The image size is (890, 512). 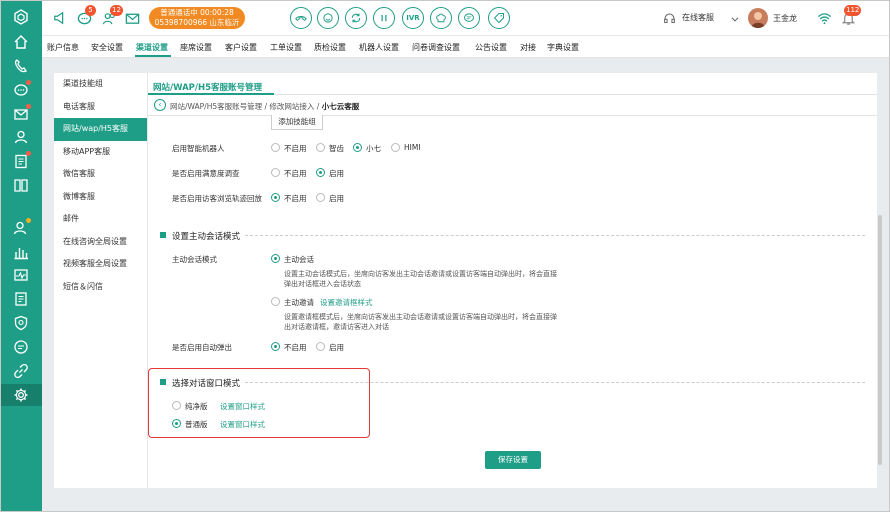 What do you see at coordinates (275, 301) in the screenshot?
I see `active-mode-radio-invite` at bounding box center [275, 301].